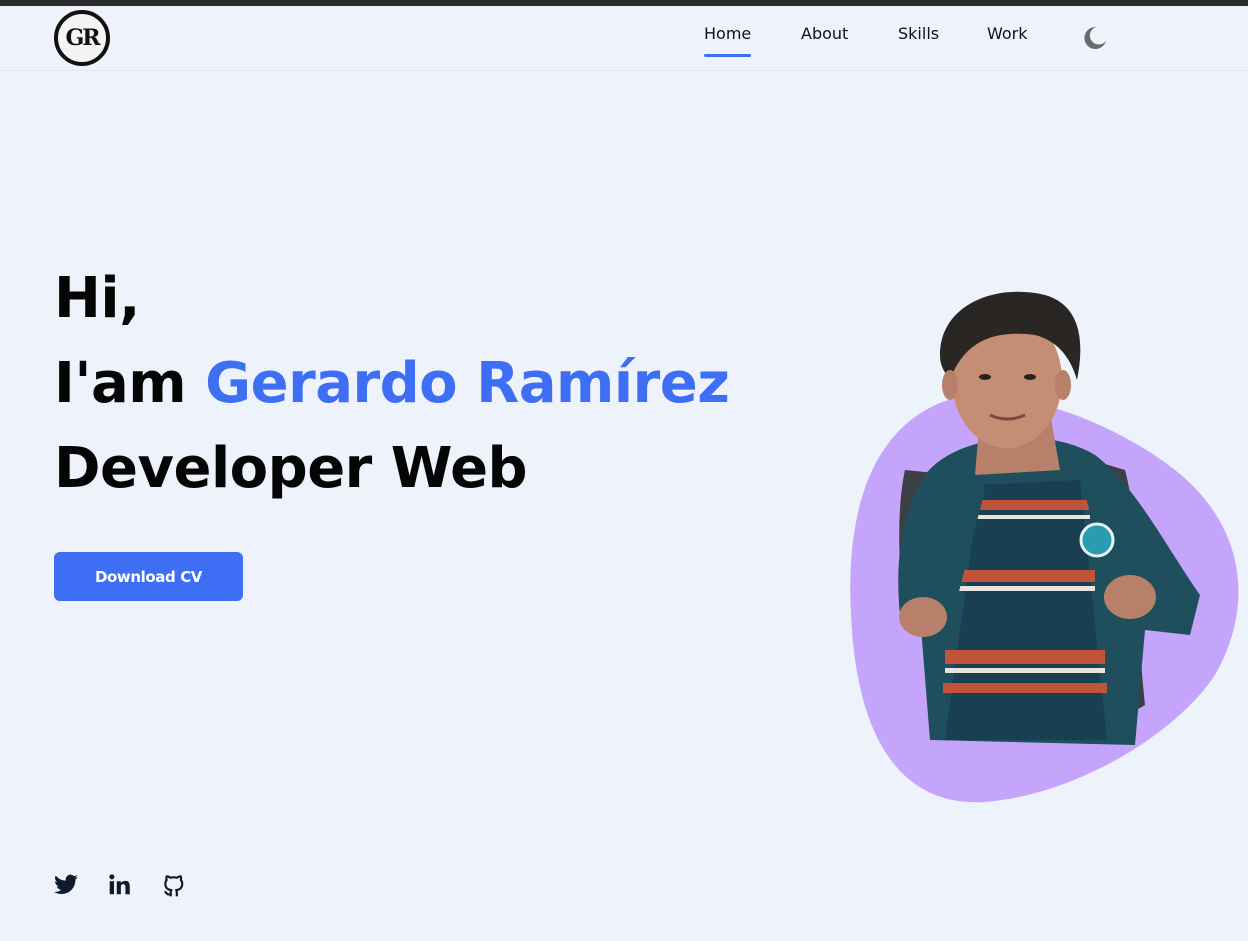  Describe the element at coordinates (291, 468) in the screenshot. I see `hero-role: Developer Web` at that location.